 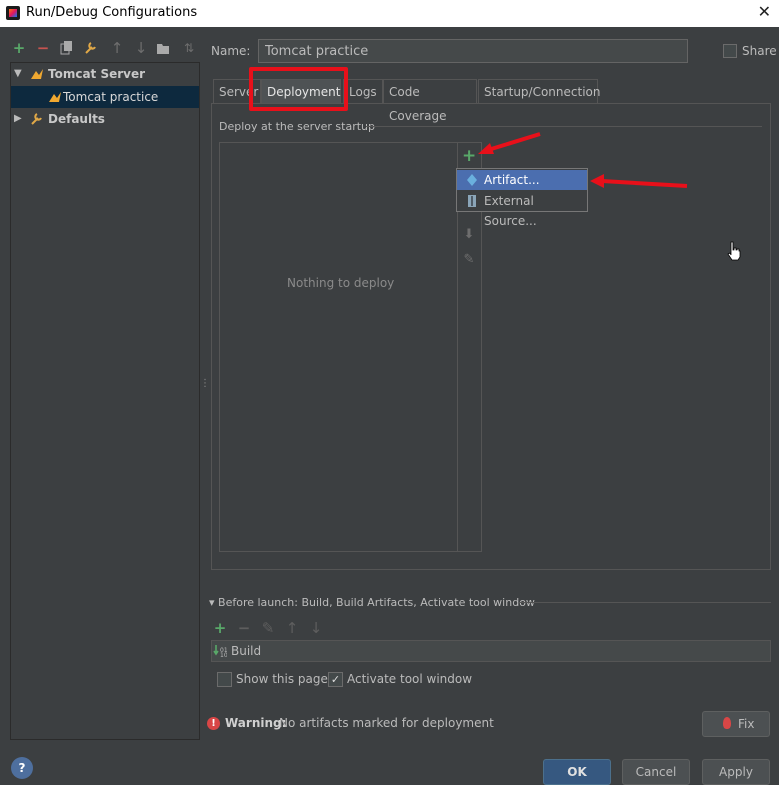 I want to click on copy-icon, so click(x=69, y=48).